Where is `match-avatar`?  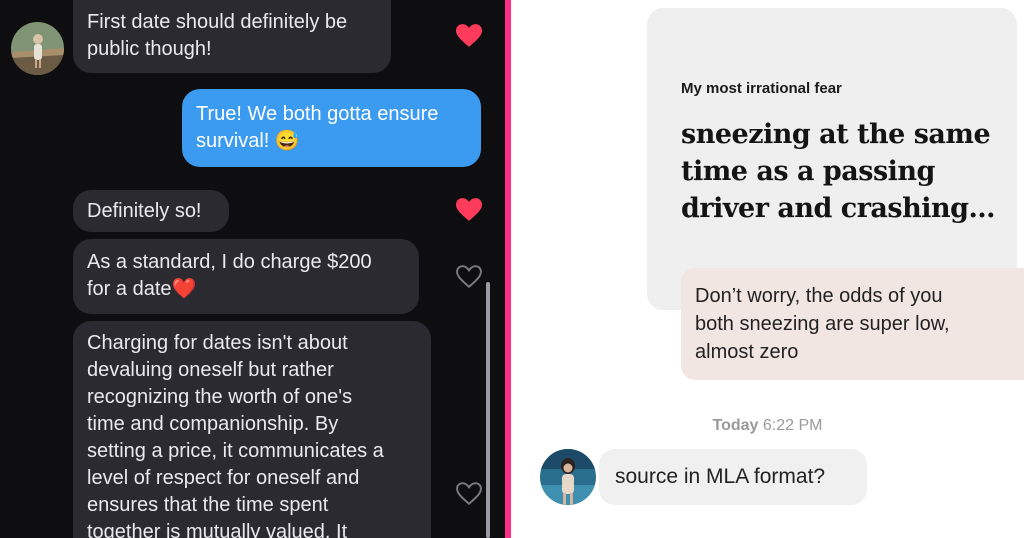
match-avatar is located at coordinates (568, 477).